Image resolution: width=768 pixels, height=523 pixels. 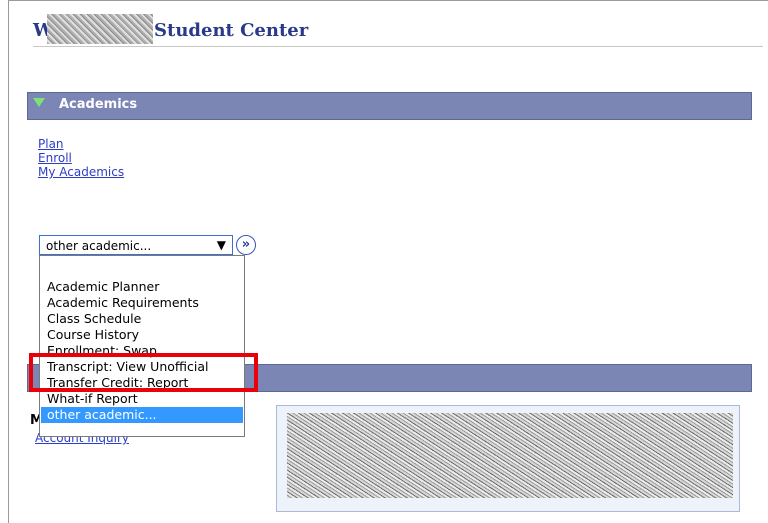 I want to click on highlight-box, so click(x=143, y=372).